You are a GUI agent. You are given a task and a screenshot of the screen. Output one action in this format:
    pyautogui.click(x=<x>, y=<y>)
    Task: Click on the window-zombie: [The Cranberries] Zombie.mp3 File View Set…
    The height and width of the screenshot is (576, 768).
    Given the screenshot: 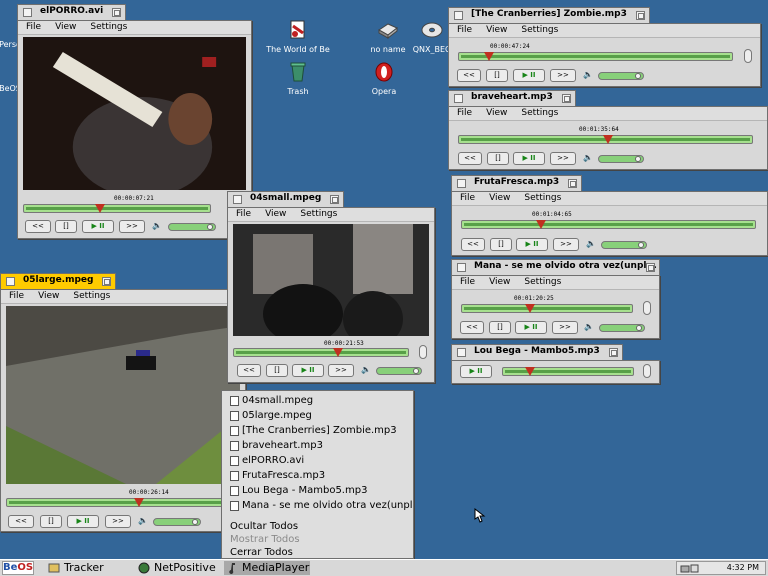 What is the action you would take?
    pyautogui.click(x=604, y=47)
    